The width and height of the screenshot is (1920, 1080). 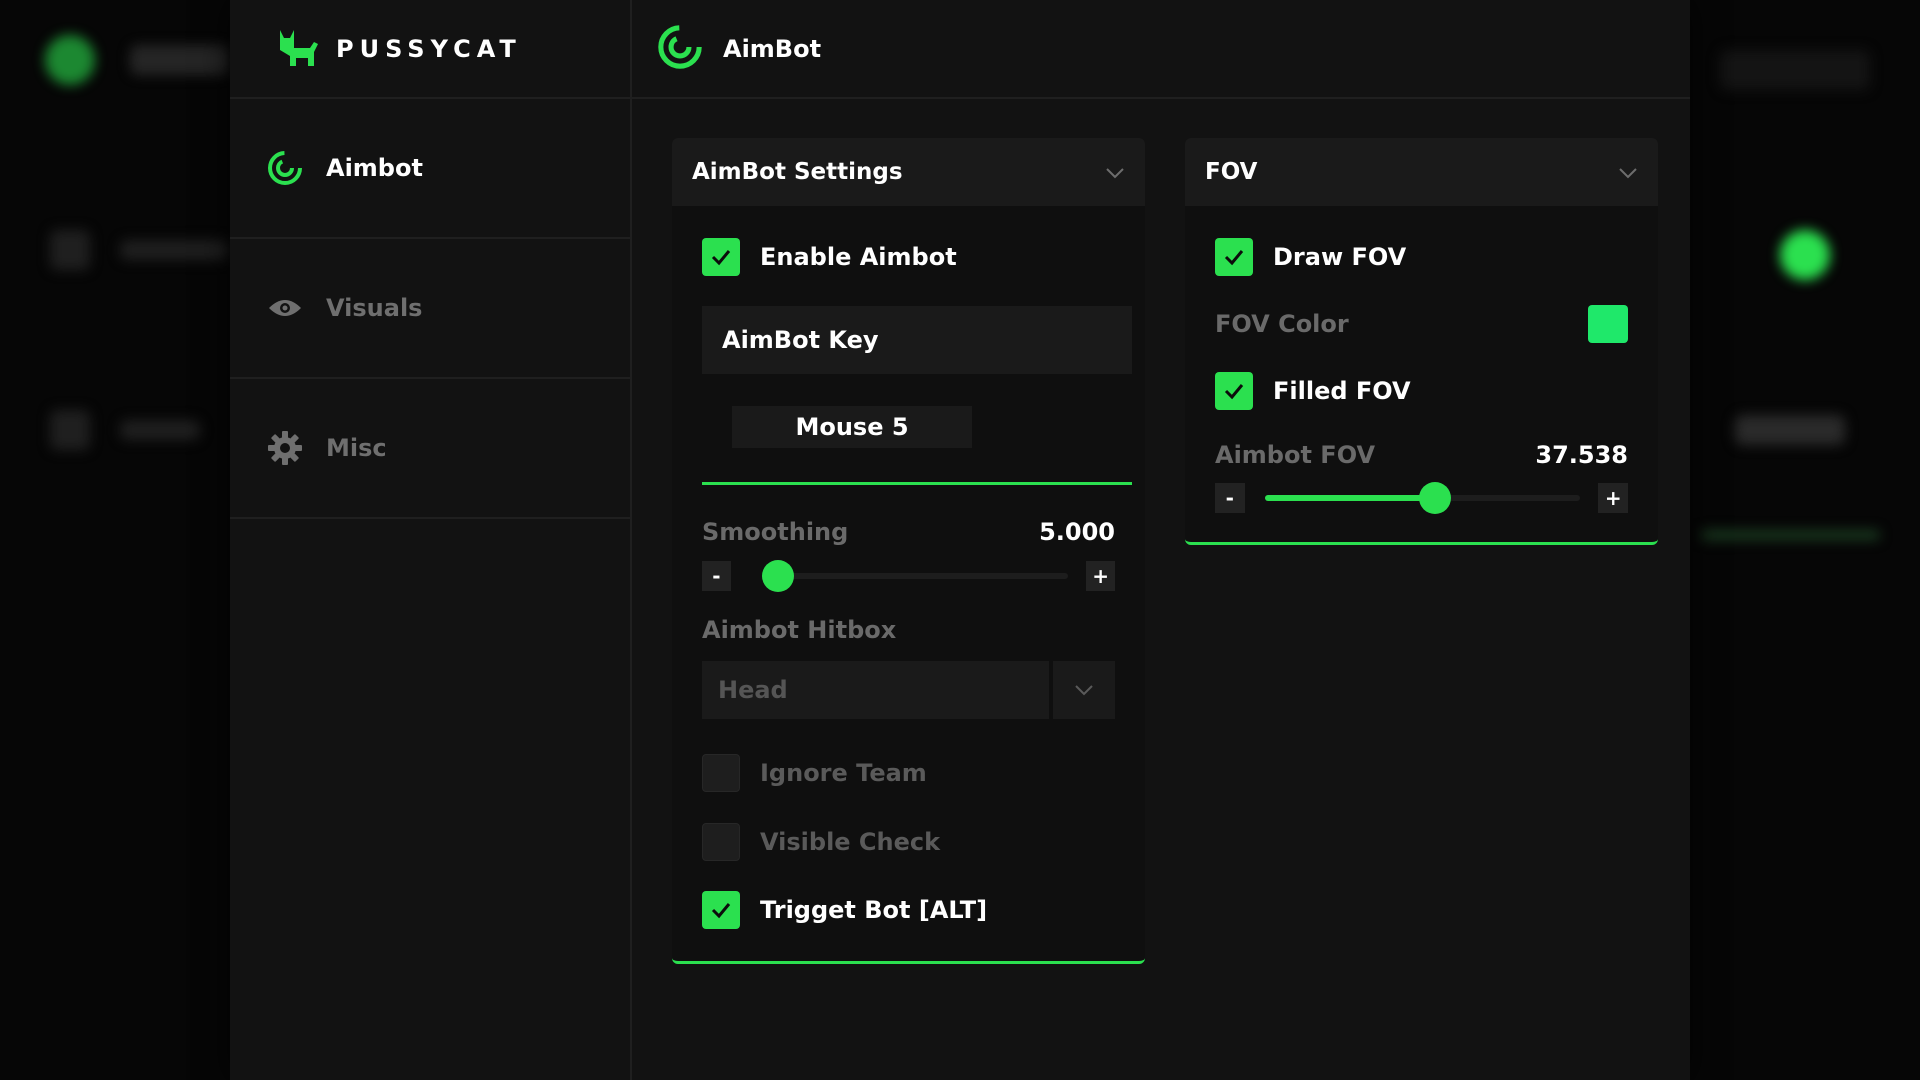 I want to click on smoothing-row: Smoothing 5.000, so click(x=908, y=532).